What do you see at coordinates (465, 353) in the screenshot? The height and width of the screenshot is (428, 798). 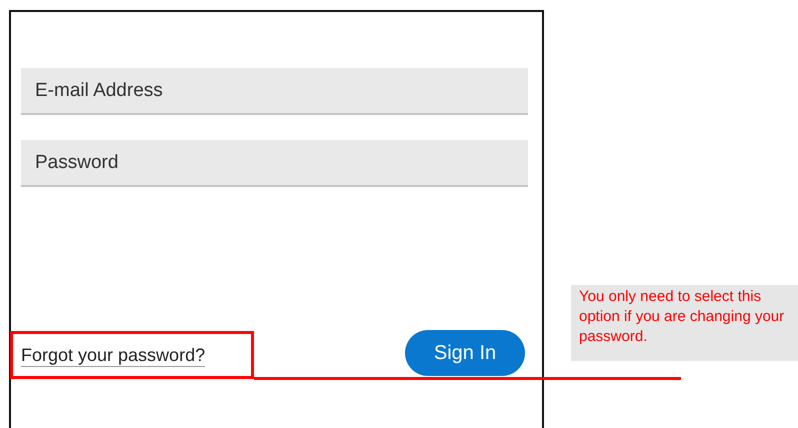 I see `sign-in-button: Sign In` at bounding box center [465, 353].